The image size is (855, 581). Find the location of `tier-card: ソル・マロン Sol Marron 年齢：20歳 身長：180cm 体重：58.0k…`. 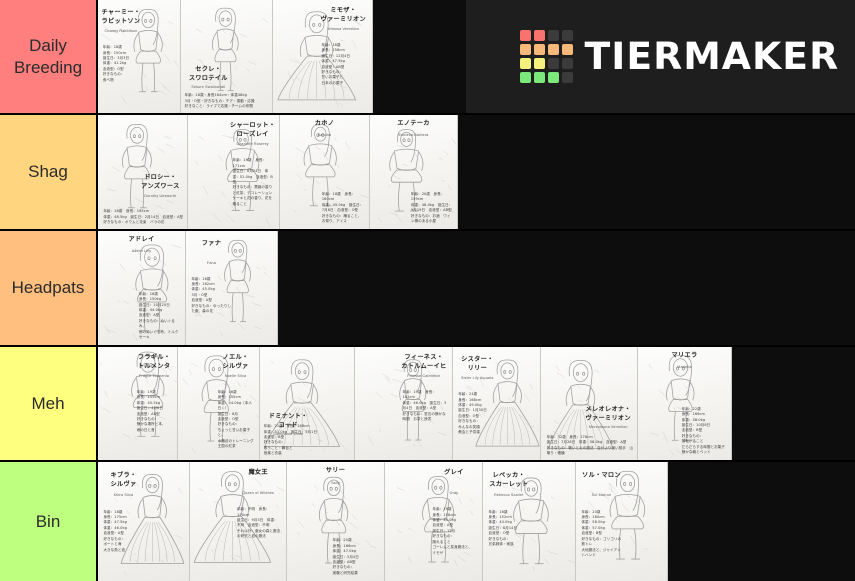

tier-card: ソル・マロン Sol Marron 年齢：20歳 身長：180cm 体重：58.0k… is located at coordinates (622, 521).